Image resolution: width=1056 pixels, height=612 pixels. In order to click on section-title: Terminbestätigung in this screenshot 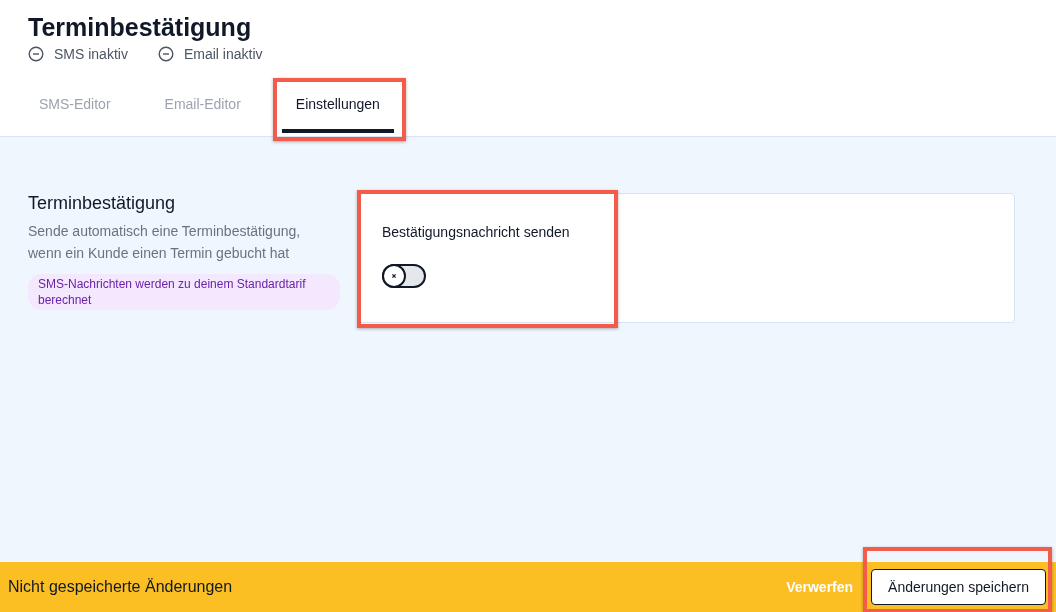, I will do `click(102, 203)`.